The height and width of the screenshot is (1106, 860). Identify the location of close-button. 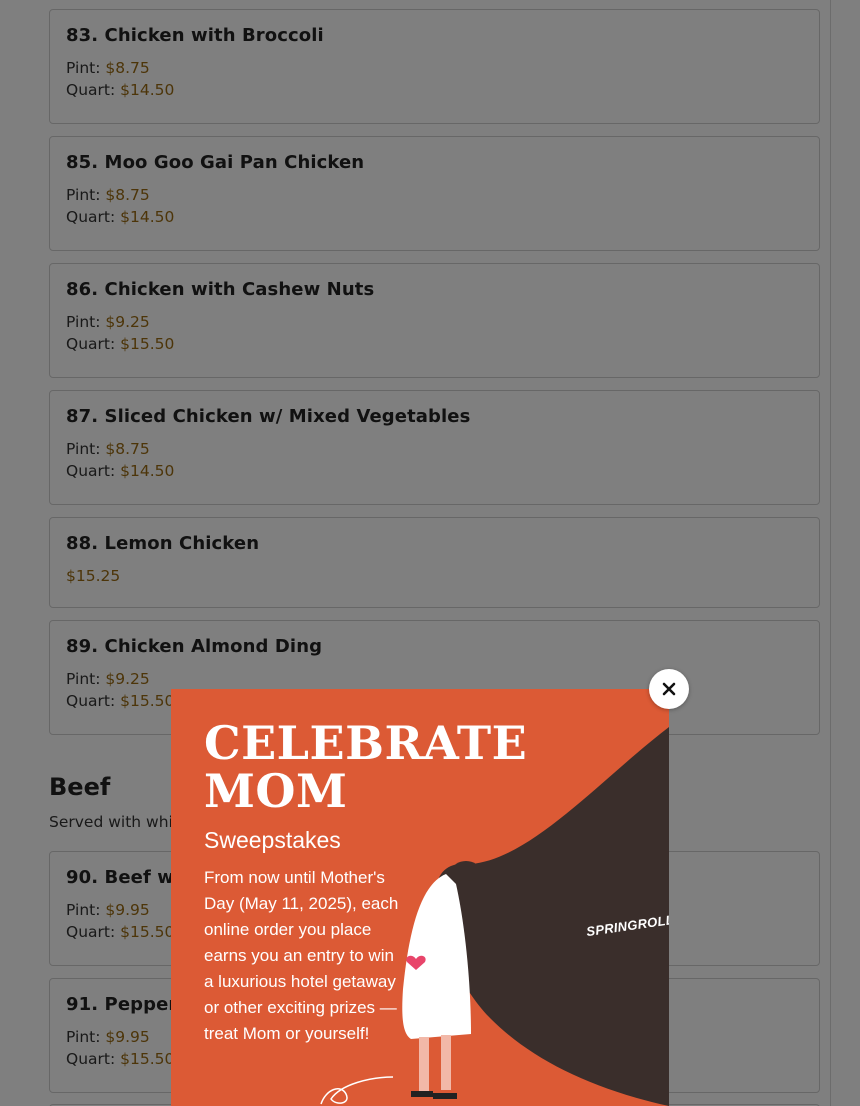
(669, 689).